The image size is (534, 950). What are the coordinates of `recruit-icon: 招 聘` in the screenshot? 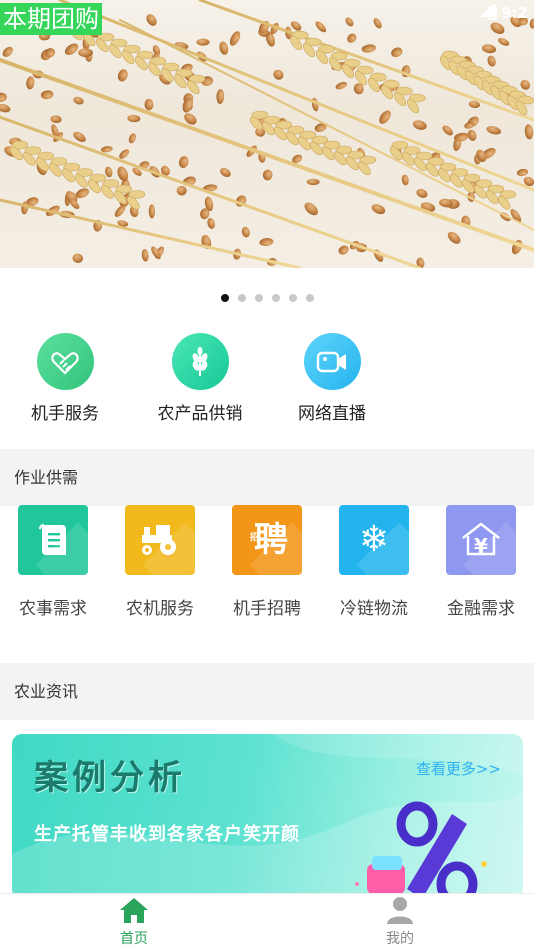 It's located at (267, 540).